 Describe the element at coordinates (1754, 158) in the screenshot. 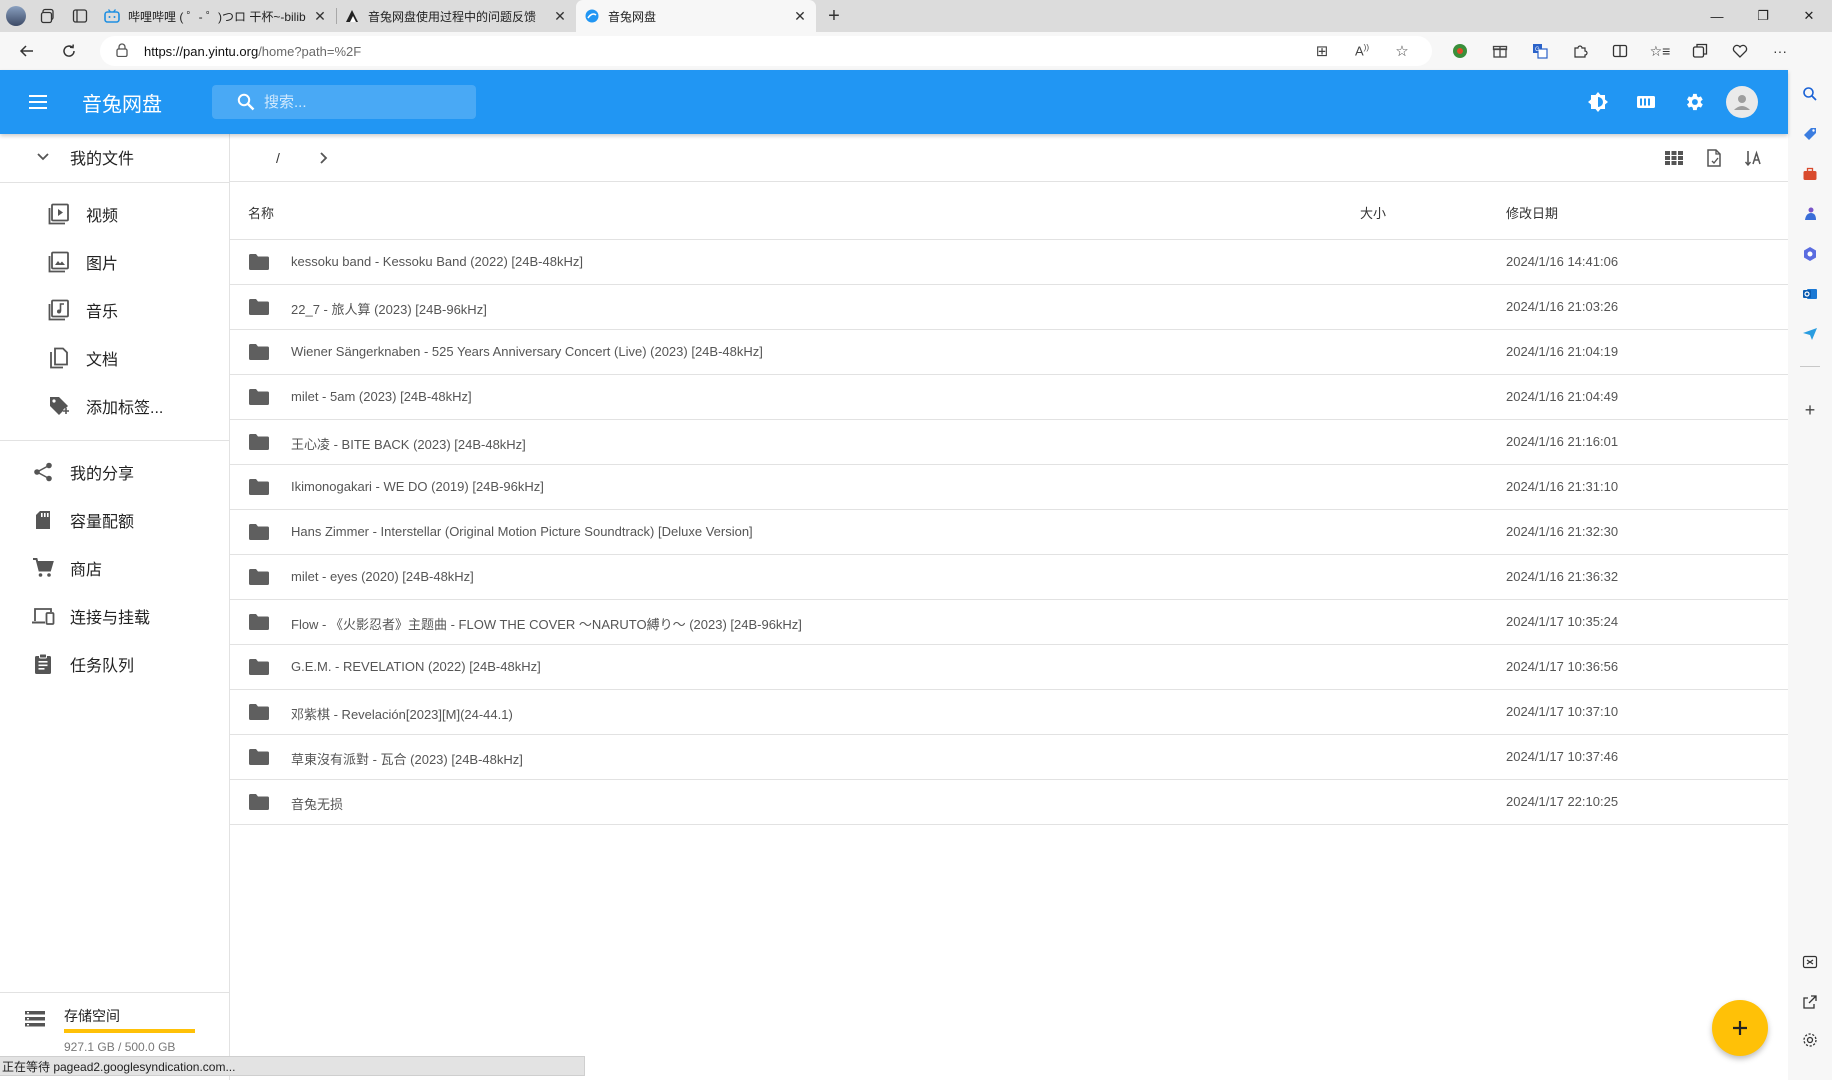

I see `sort-icon` at that location.